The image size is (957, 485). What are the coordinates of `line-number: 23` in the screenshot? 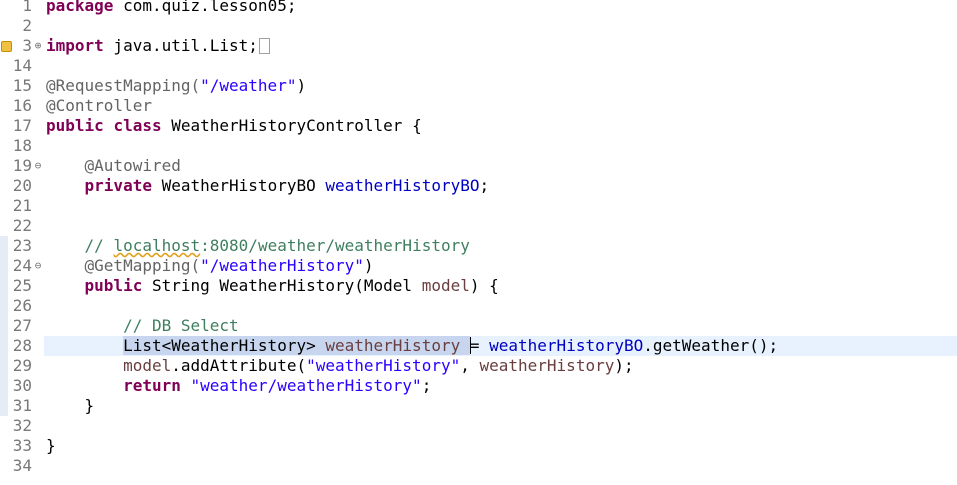 It's located at (22, 245).